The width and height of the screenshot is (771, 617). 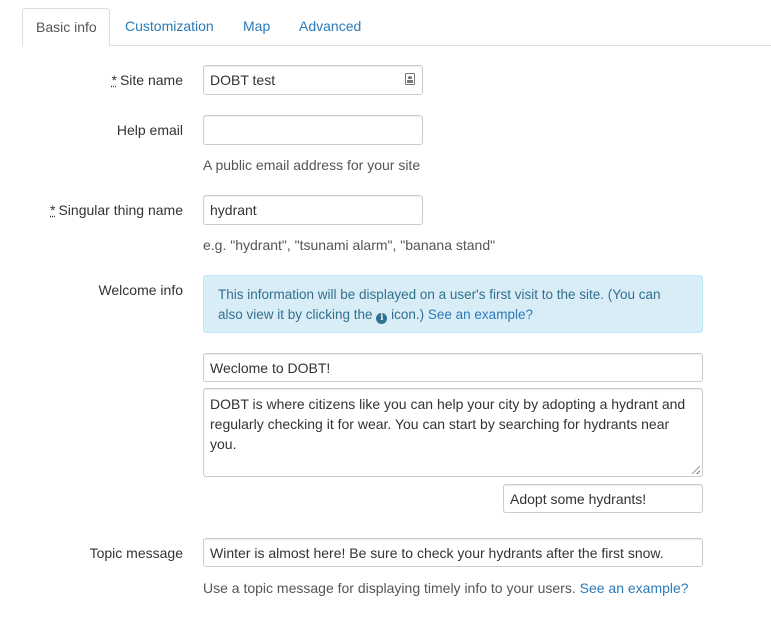 What do you see at coordinates (453, 552) in the screenshot?
I see `topic-message-input` at bounding box center [453, 552].